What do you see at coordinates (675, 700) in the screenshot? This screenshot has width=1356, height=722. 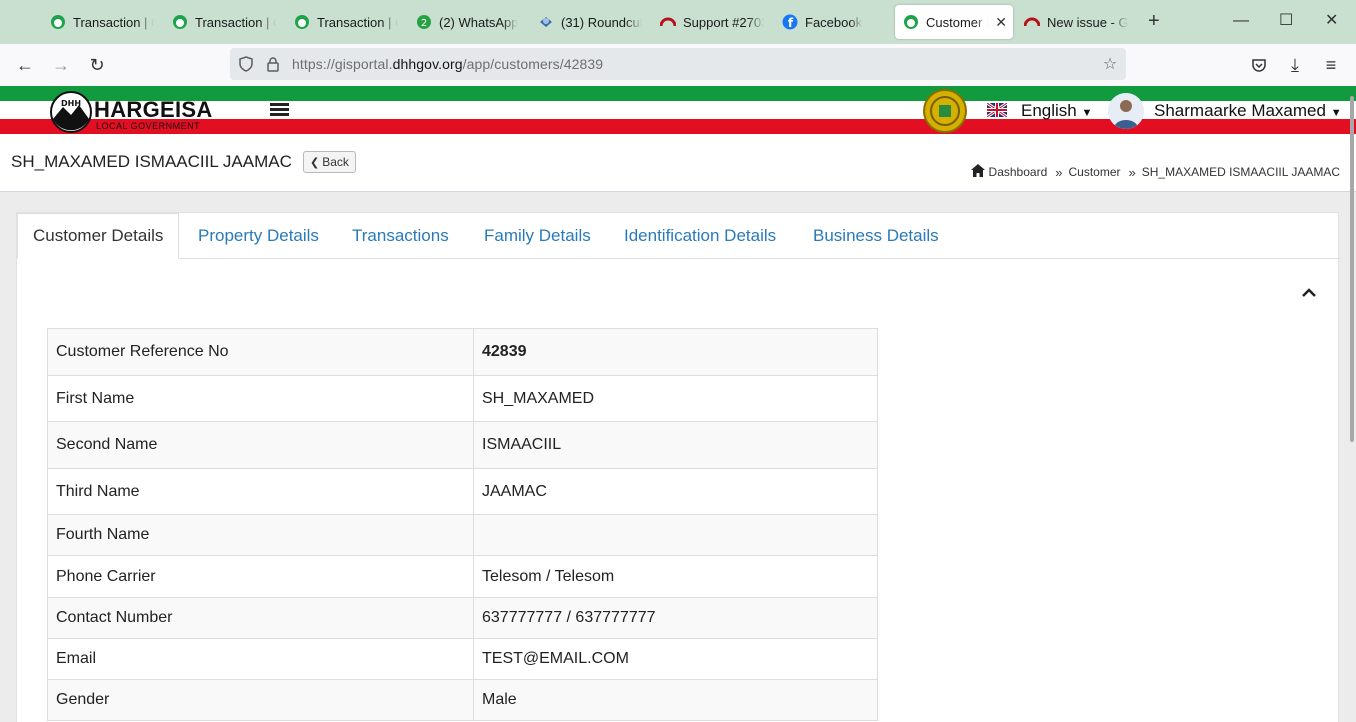 I see `detail-value: Male` at bounding box center [675, 700].